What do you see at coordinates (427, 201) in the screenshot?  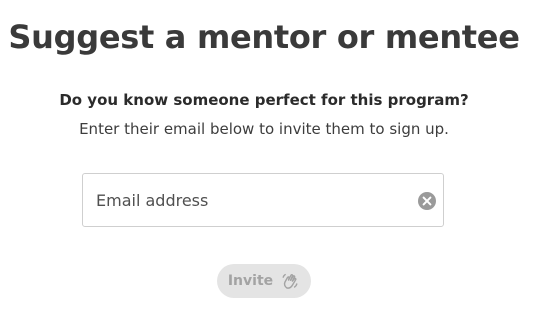 I see `clear-icon` at bounding box center [427, 201].